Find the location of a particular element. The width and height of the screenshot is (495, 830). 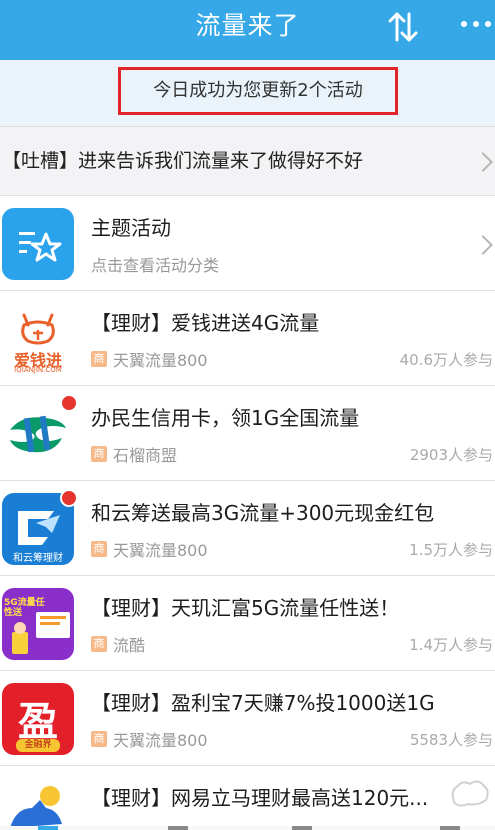

theme-activity-icon is located at coordinates (38, 244).